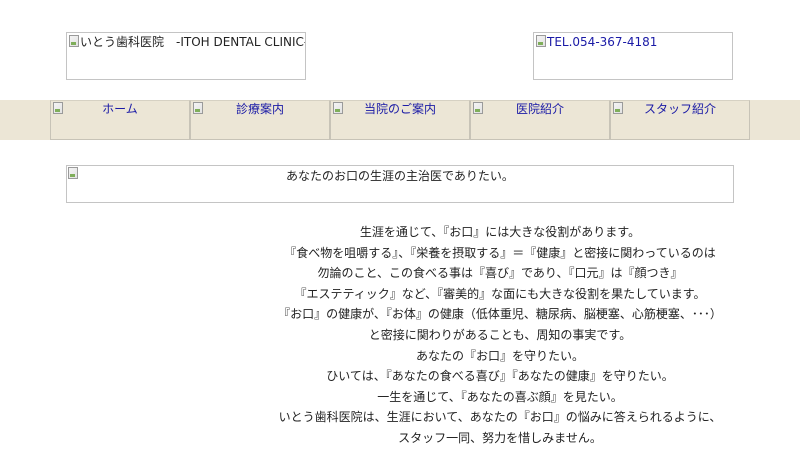 This screenshot has height=450, width=800. What do you see at coordinates (602, 42) in the screenshot?
I see `telephone-alt-text: TEL.054-367-4181` at bounding box center [602, 42].